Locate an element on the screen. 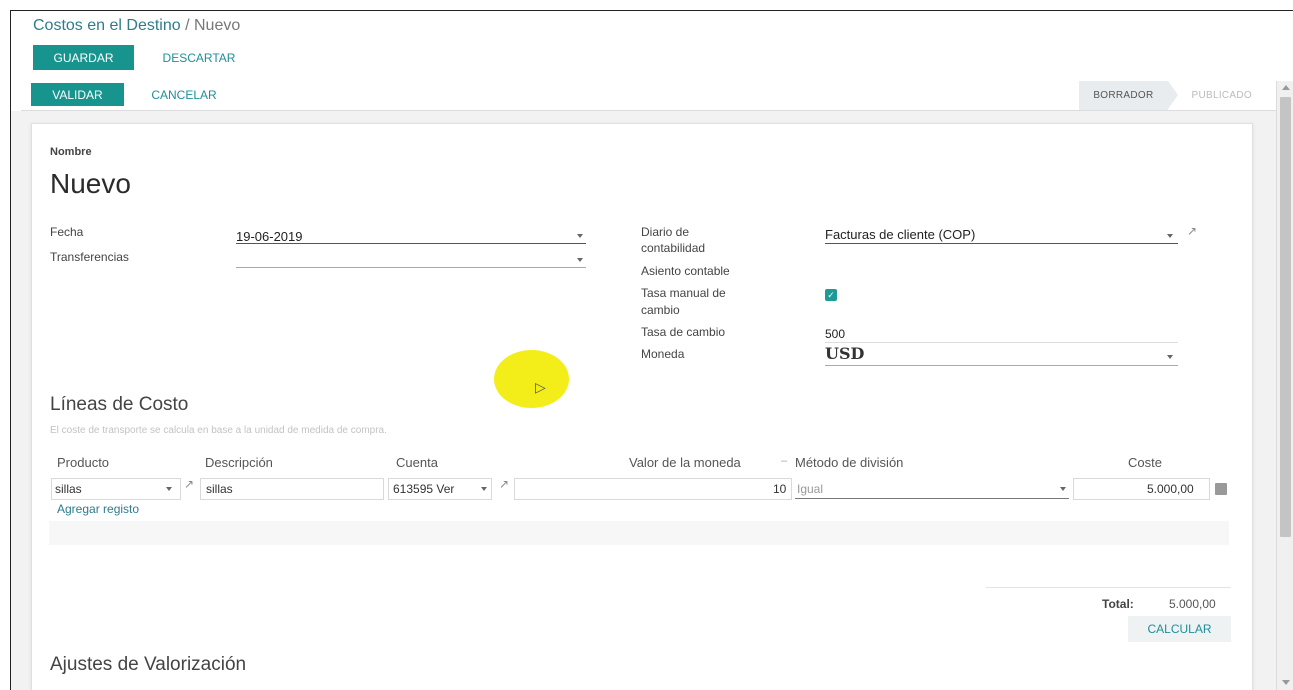 The height and width of the screenshot is (690, 1293). tasa-manual-checkbox: ✓ is located at coordinates (831, 295).